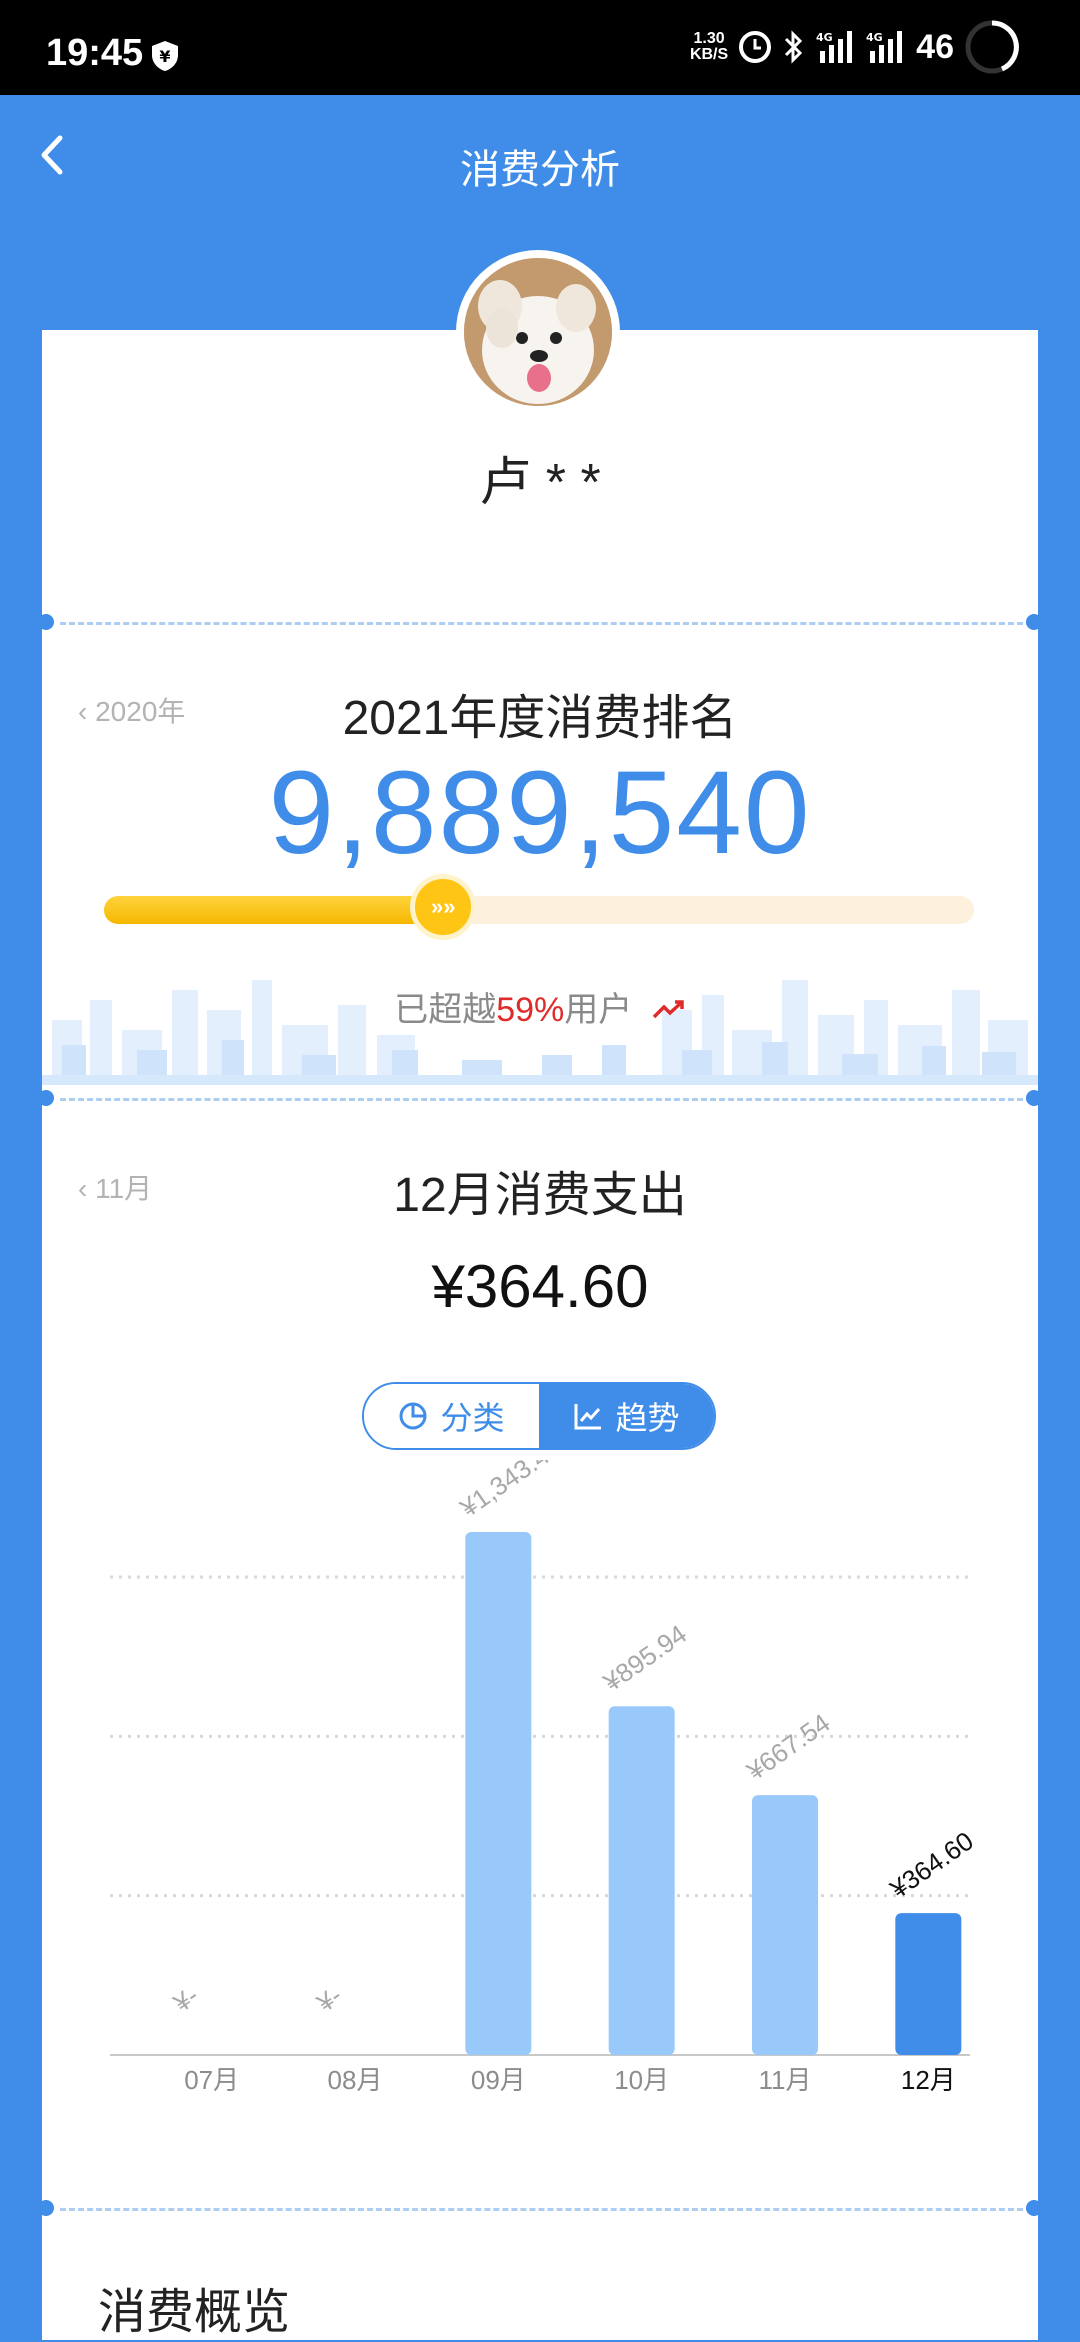 The image size is (1080, 2342). What do you see at coordinates (992, 47) in the screenshot?
I see `battery-ring-icon` at bounding box center [992, 47].